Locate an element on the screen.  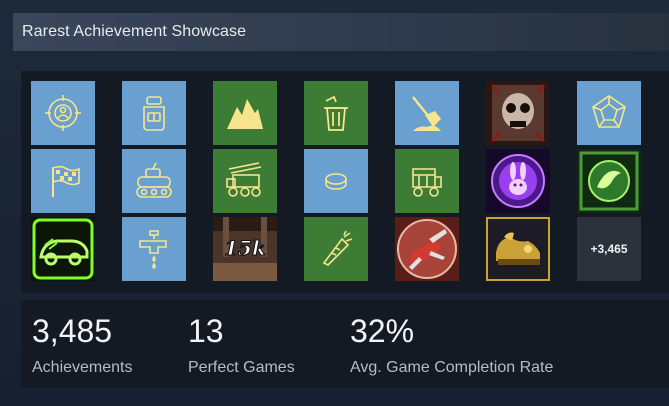
backpack-icon is located at coordinates (154, 113).